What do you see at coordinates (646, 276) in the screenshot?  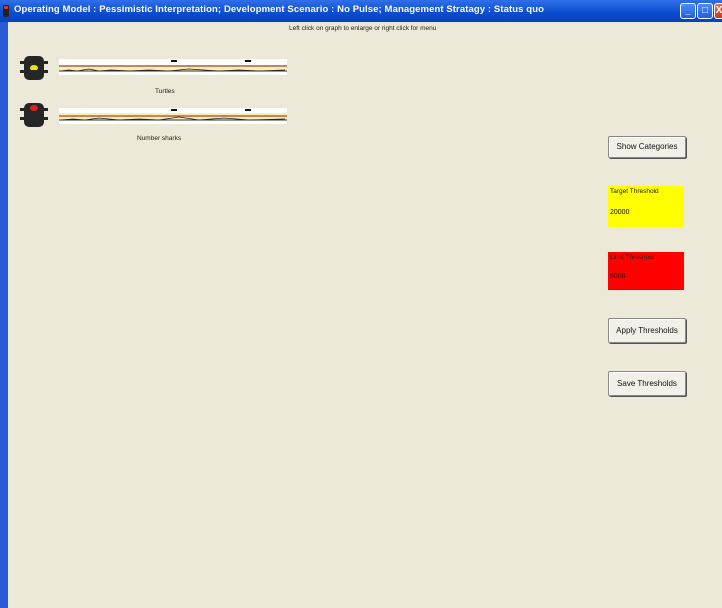 I see `limit-threshold-input` at bounding box center [646, 276].